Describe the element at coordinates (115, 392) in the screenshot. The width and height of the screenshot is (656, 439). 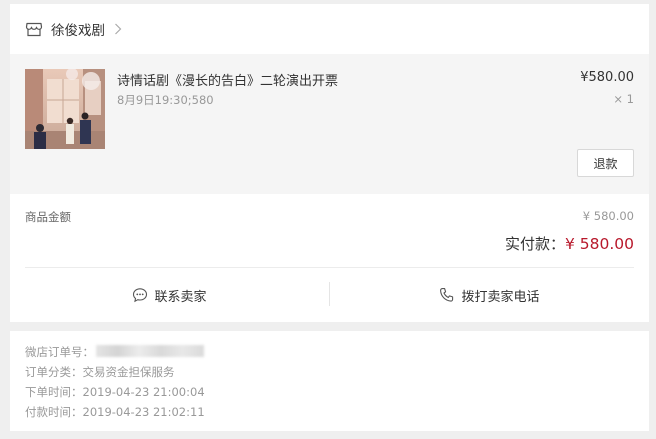
I see `order-time: 下单时间：2019-04-23 21:00:04` at that location.